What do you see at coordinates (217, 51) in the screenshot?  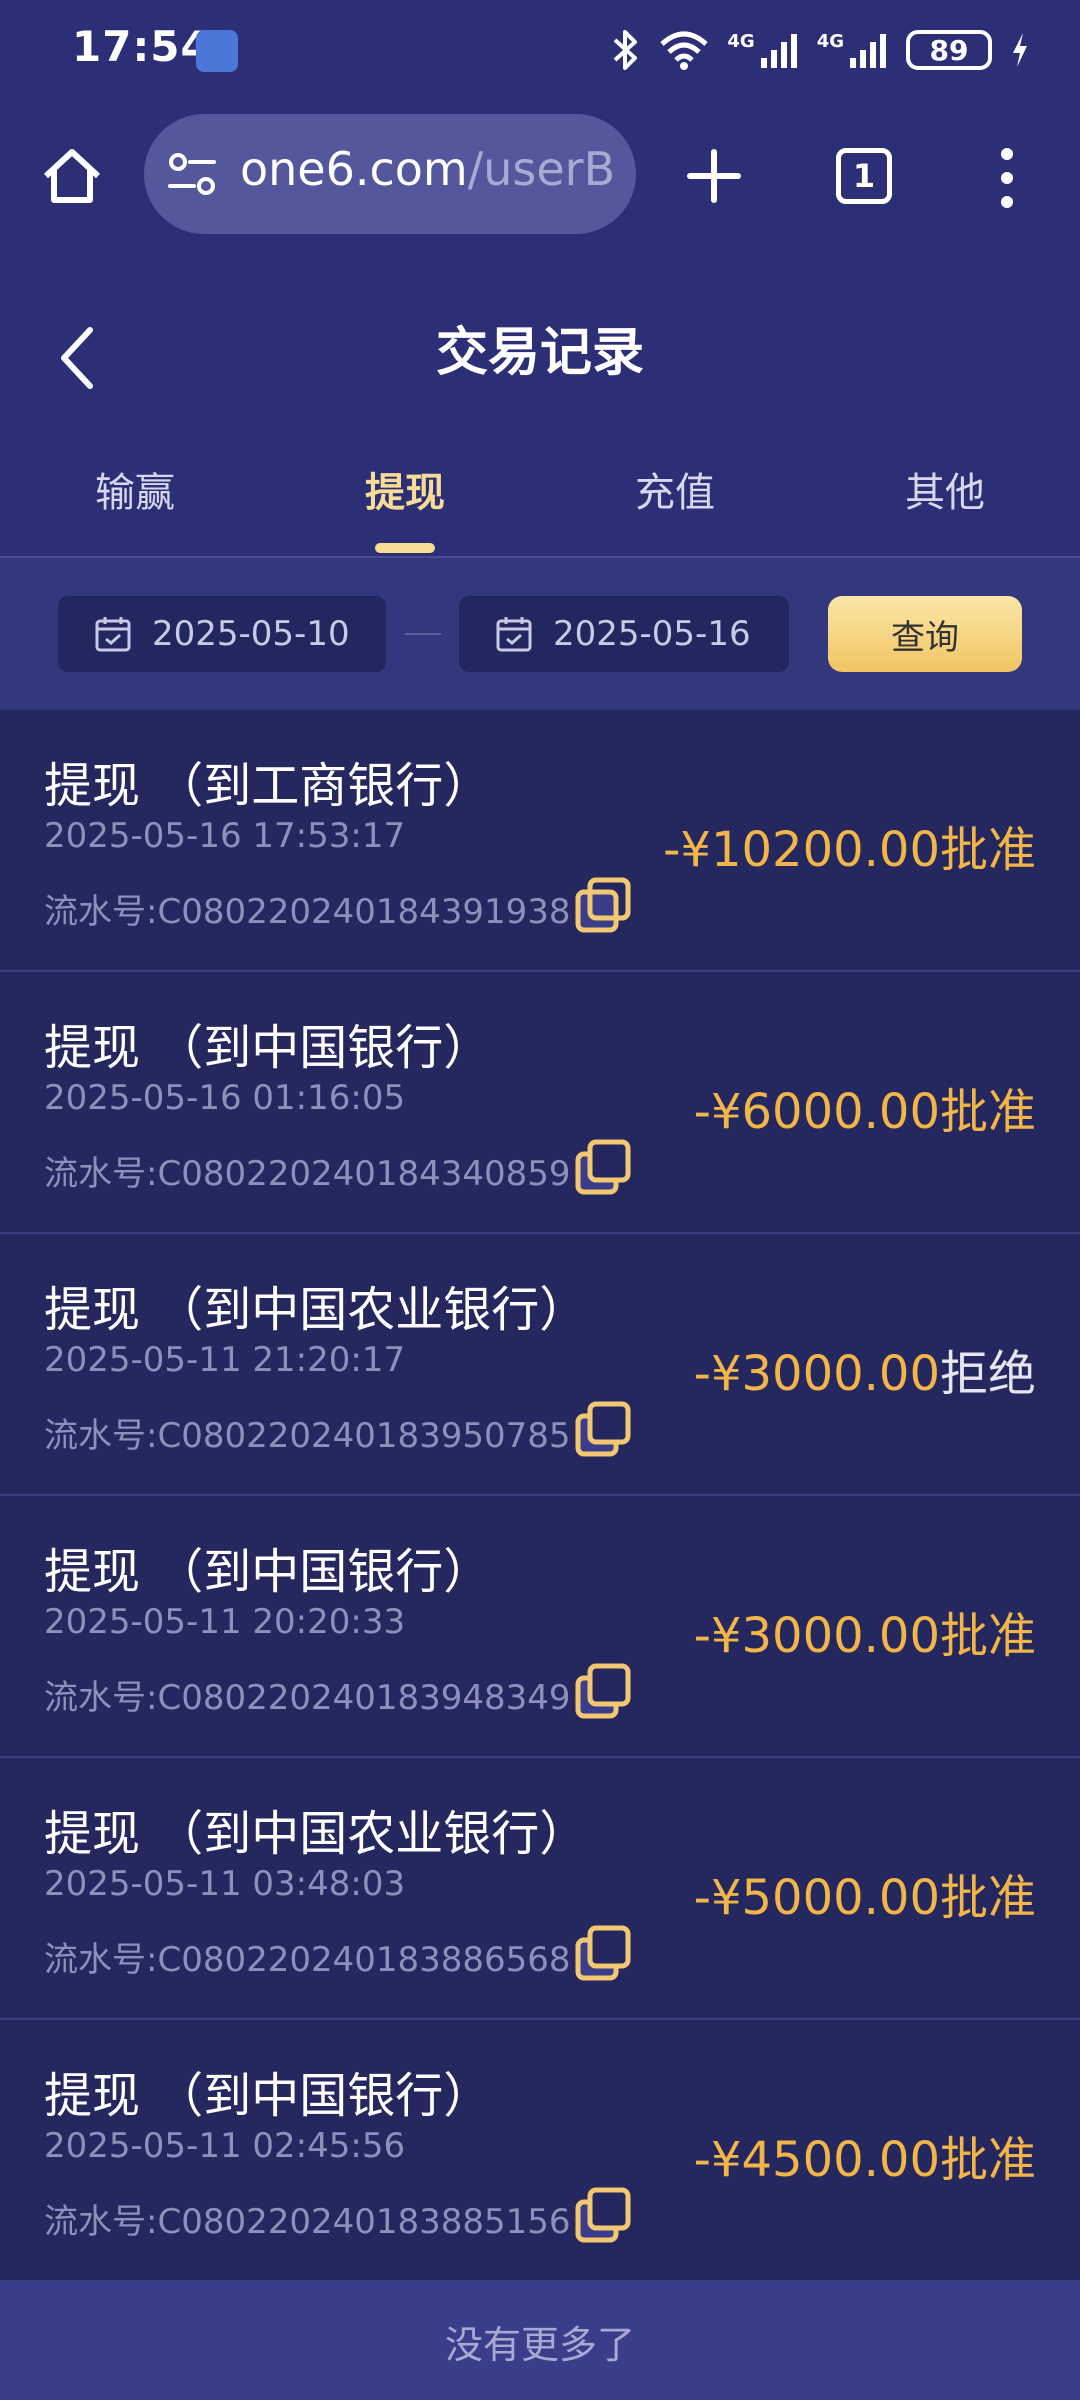 I see `notification-app-icon` at bounding box center [217, 51].